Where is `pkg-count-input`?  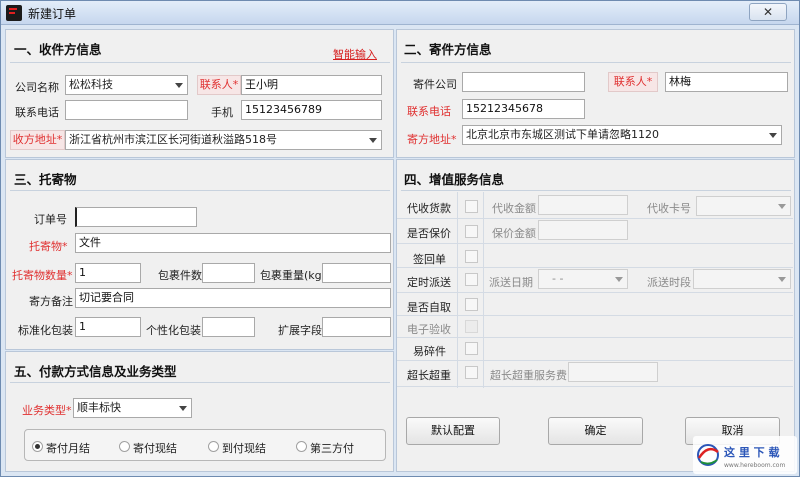 pkg-count-input is located at coordinates (228, 273).